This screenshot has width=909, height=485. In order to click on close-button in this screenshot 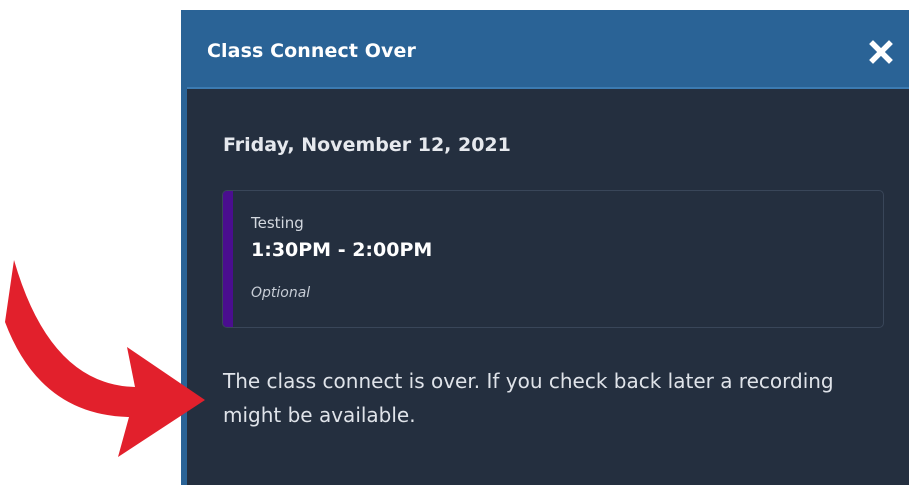, I will do `click(881, 52)`.